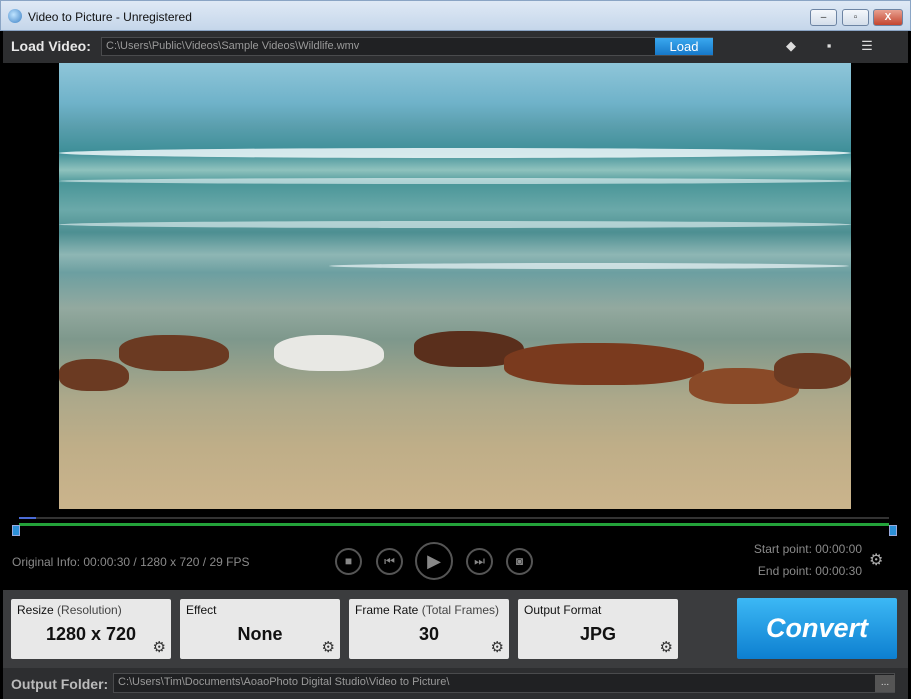  I want to click on title-bar: Video to Picture - Unregistered – ▫ X, so click(455, 15).